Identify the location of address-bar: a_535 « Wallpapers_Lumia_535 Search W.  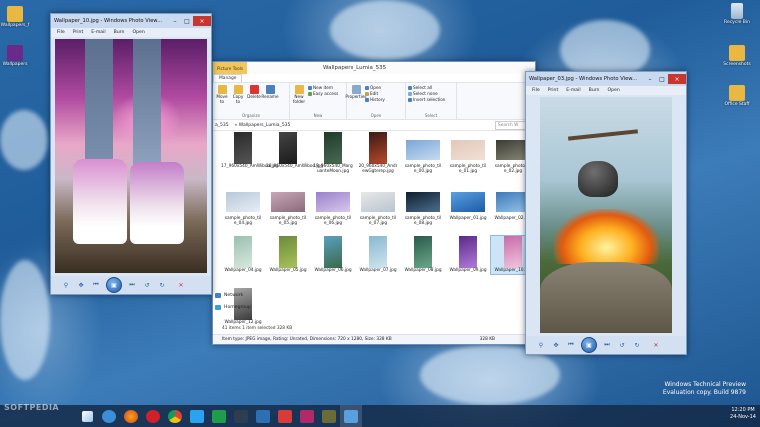
(374, 125).